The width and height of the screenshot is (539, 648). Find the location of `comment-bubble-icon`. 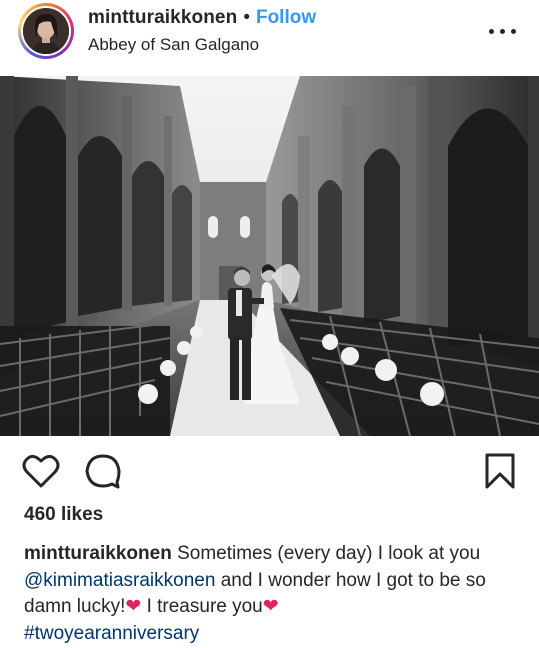

comment-bubble-icon is located at coordinates (103, 471).